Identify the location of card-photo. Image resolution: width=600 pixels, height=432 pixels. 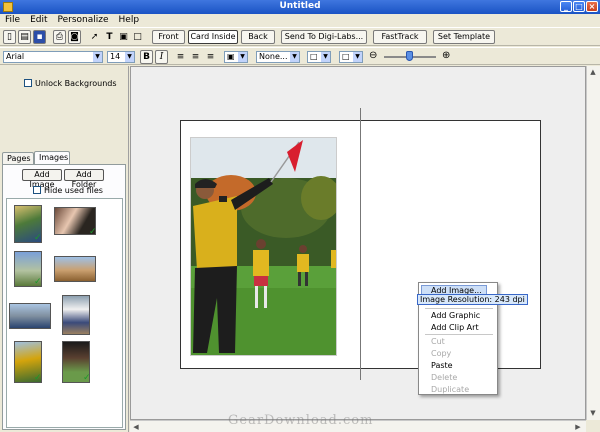
(263, 246).